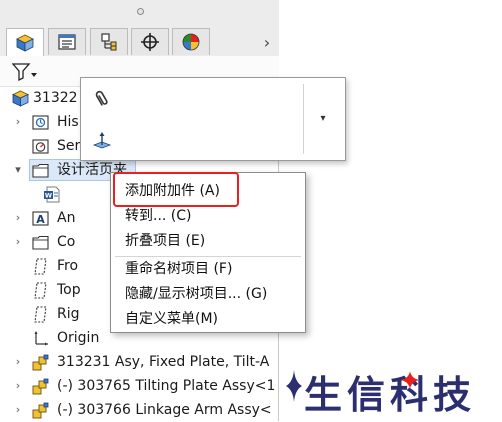  What do you see at coordinates (69, 290) in the screenshot?
I see `tree-item-label: Top` at bounding box center [69, 290].